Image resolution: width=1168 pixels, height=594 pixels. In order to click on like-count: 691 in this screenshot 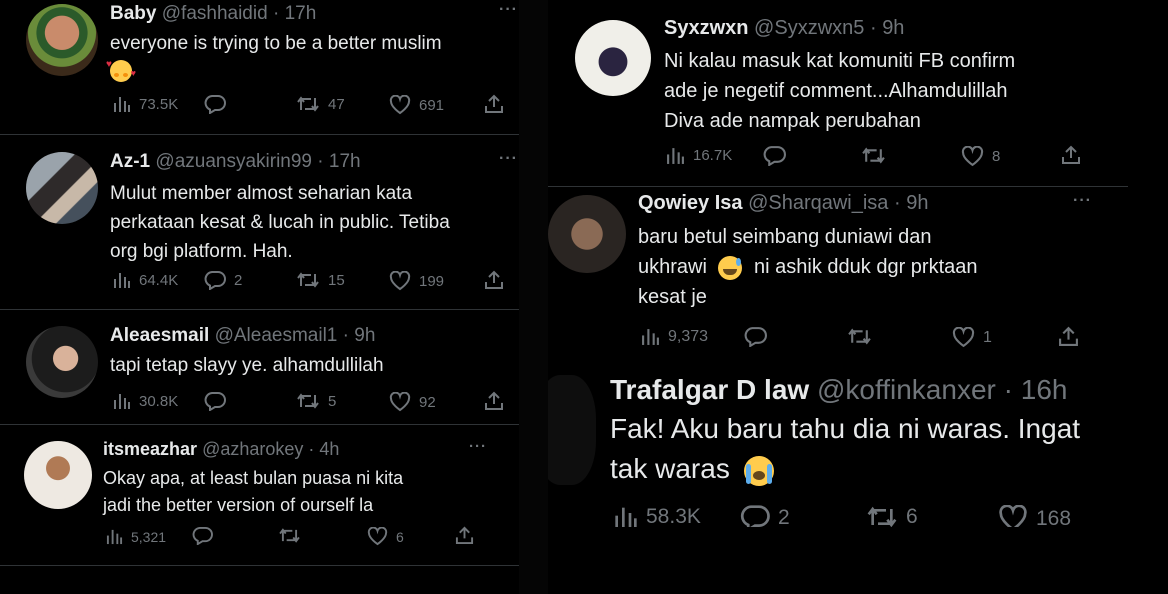, I will do `click(432, 105)`.